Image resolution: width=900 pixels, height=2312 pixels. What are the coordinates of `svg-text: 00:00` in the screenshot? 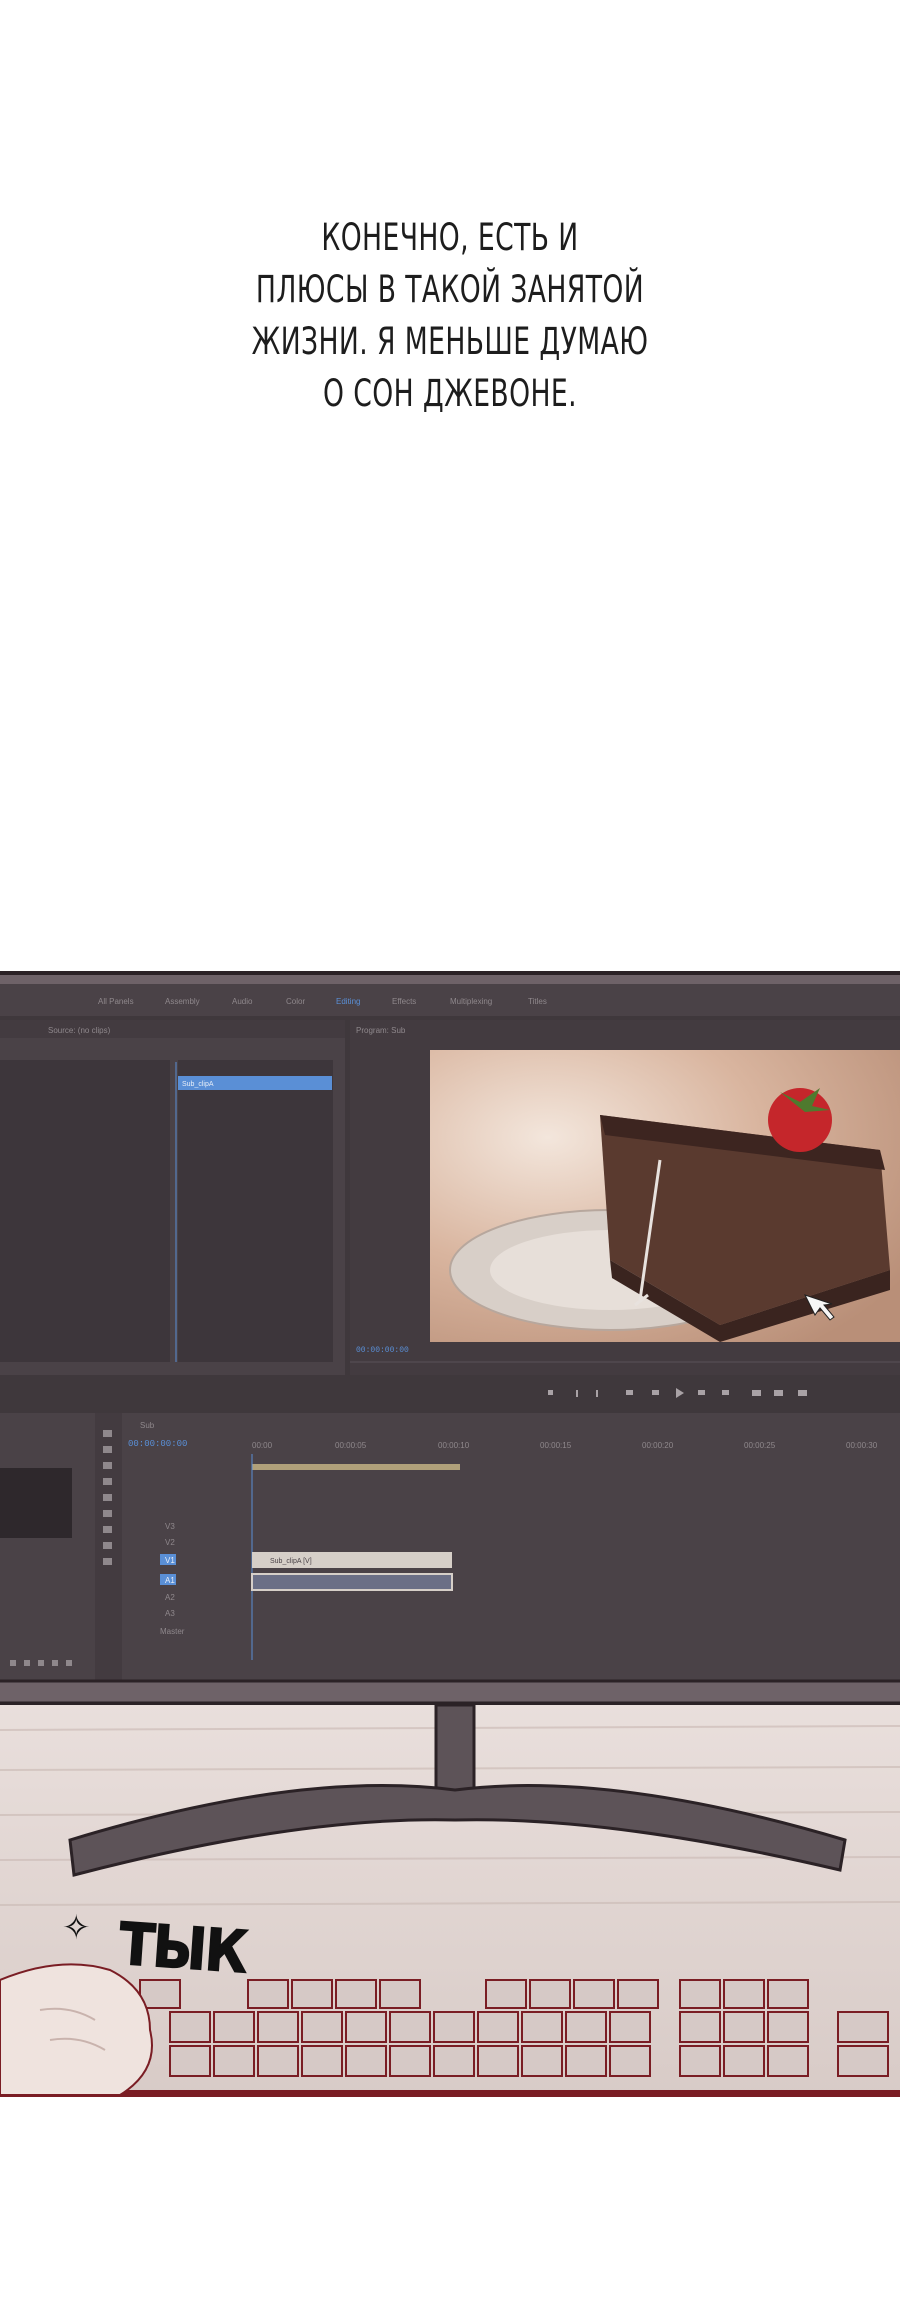 It's located at (262, 1445).